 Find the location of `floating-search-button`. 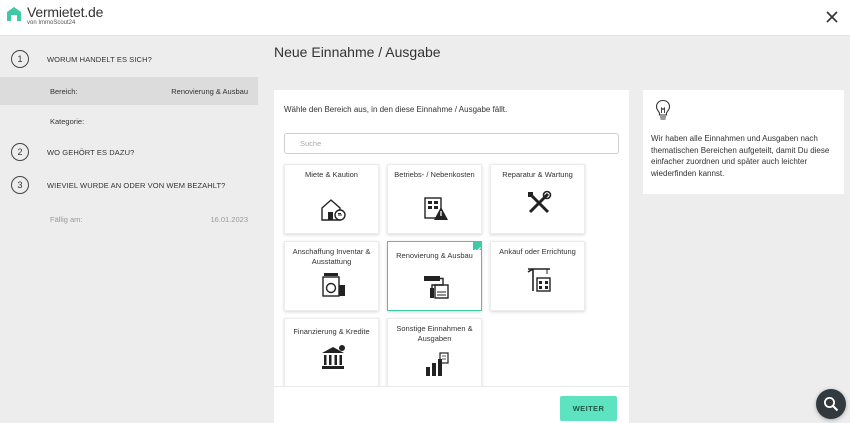

floating-search-button is located at coordinates (831, 404).